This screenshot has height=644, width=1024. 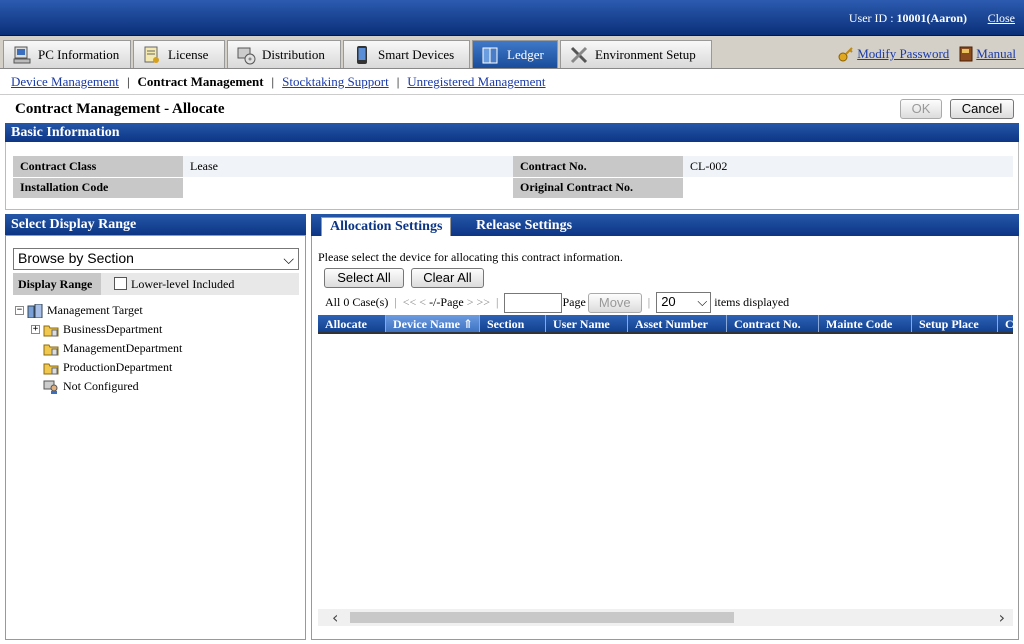 What do you see at coordinates (335, 81) in the screenshot?
I see `subnav-stocktaking-support: Stocktaking Support` at bounding box center [335, 81].